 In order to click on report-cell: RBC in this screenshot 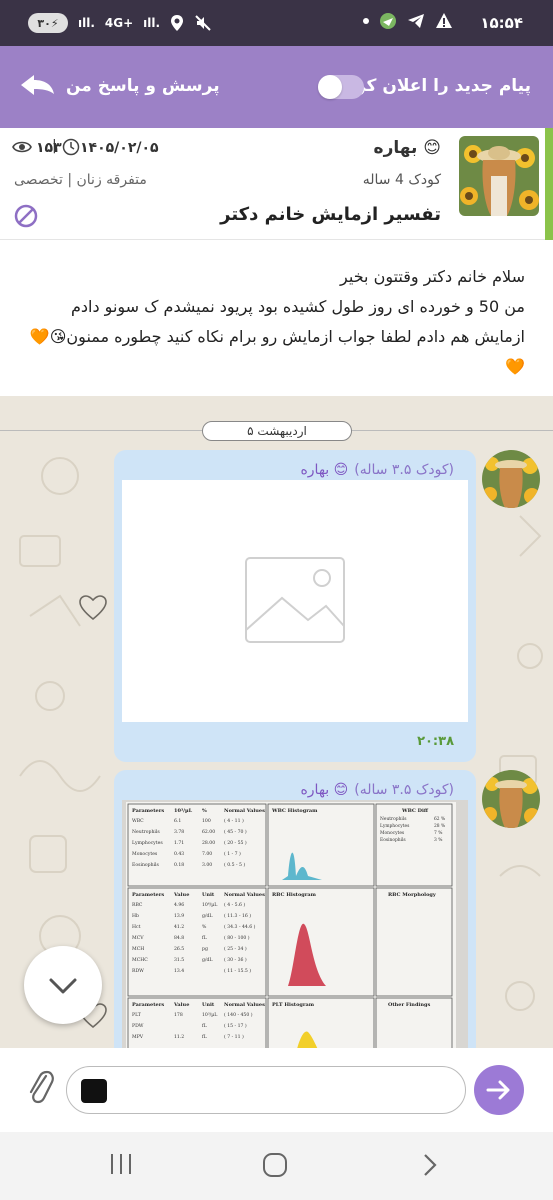, I will do `click(137, 905)`.